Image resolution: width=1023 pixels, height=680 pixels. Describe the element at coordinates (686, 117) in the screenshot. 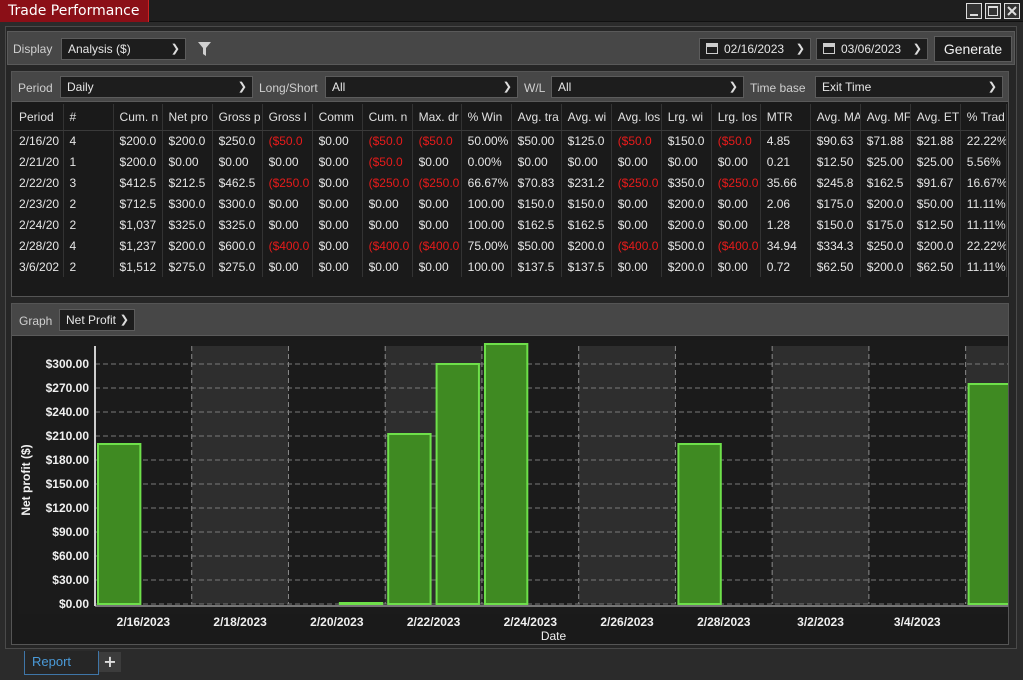

I see `column-header: Lrg. wi` at that location.